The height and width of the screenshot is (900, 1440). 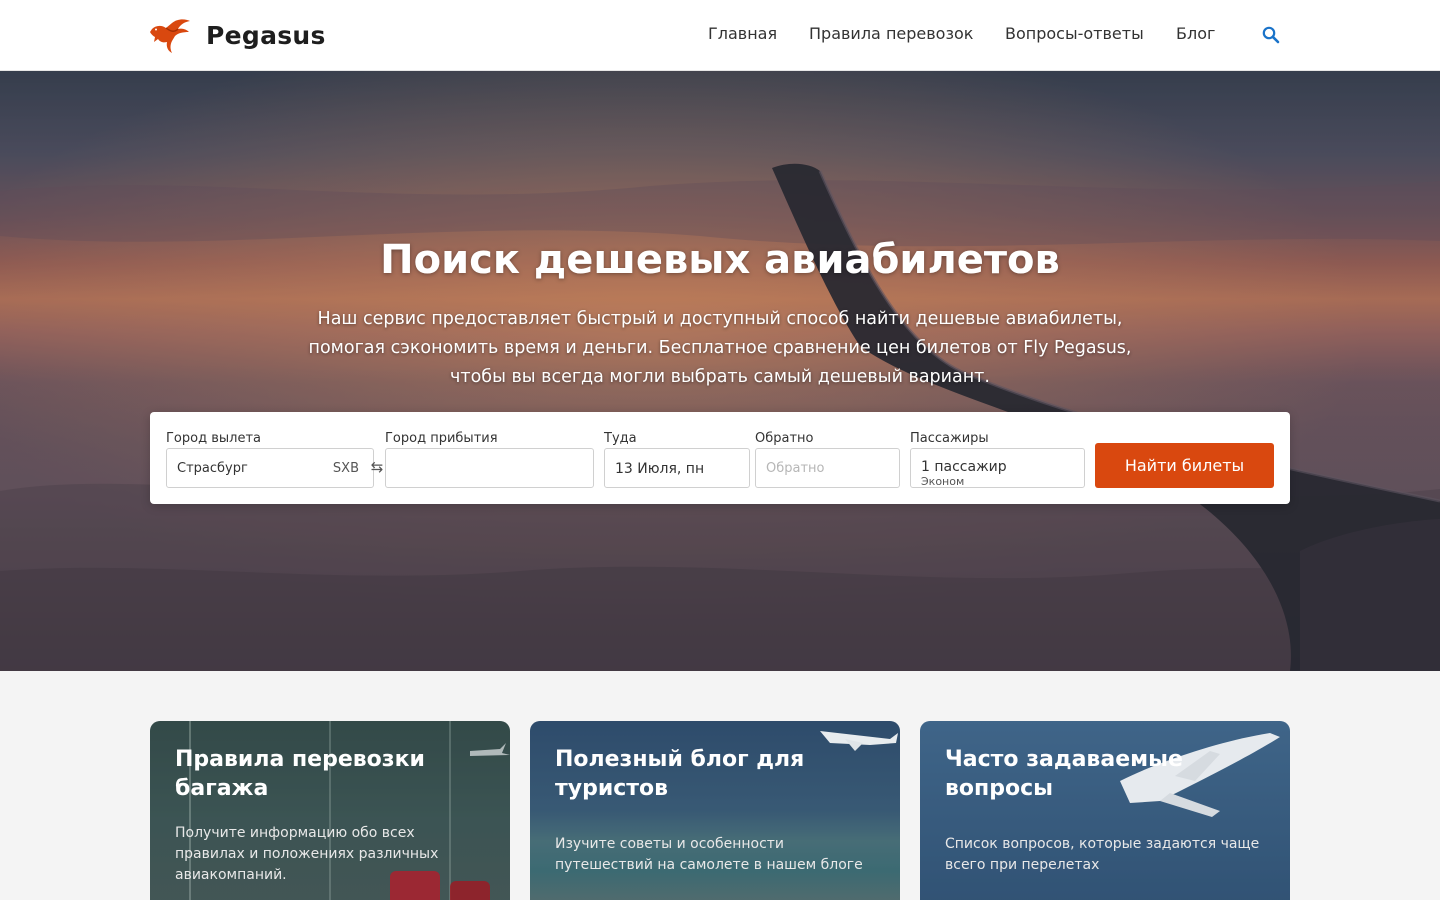 What do you see at coordinates (1271, 35) in the screenshot?
I see `search-icon` at bounding box center [1271, 35].